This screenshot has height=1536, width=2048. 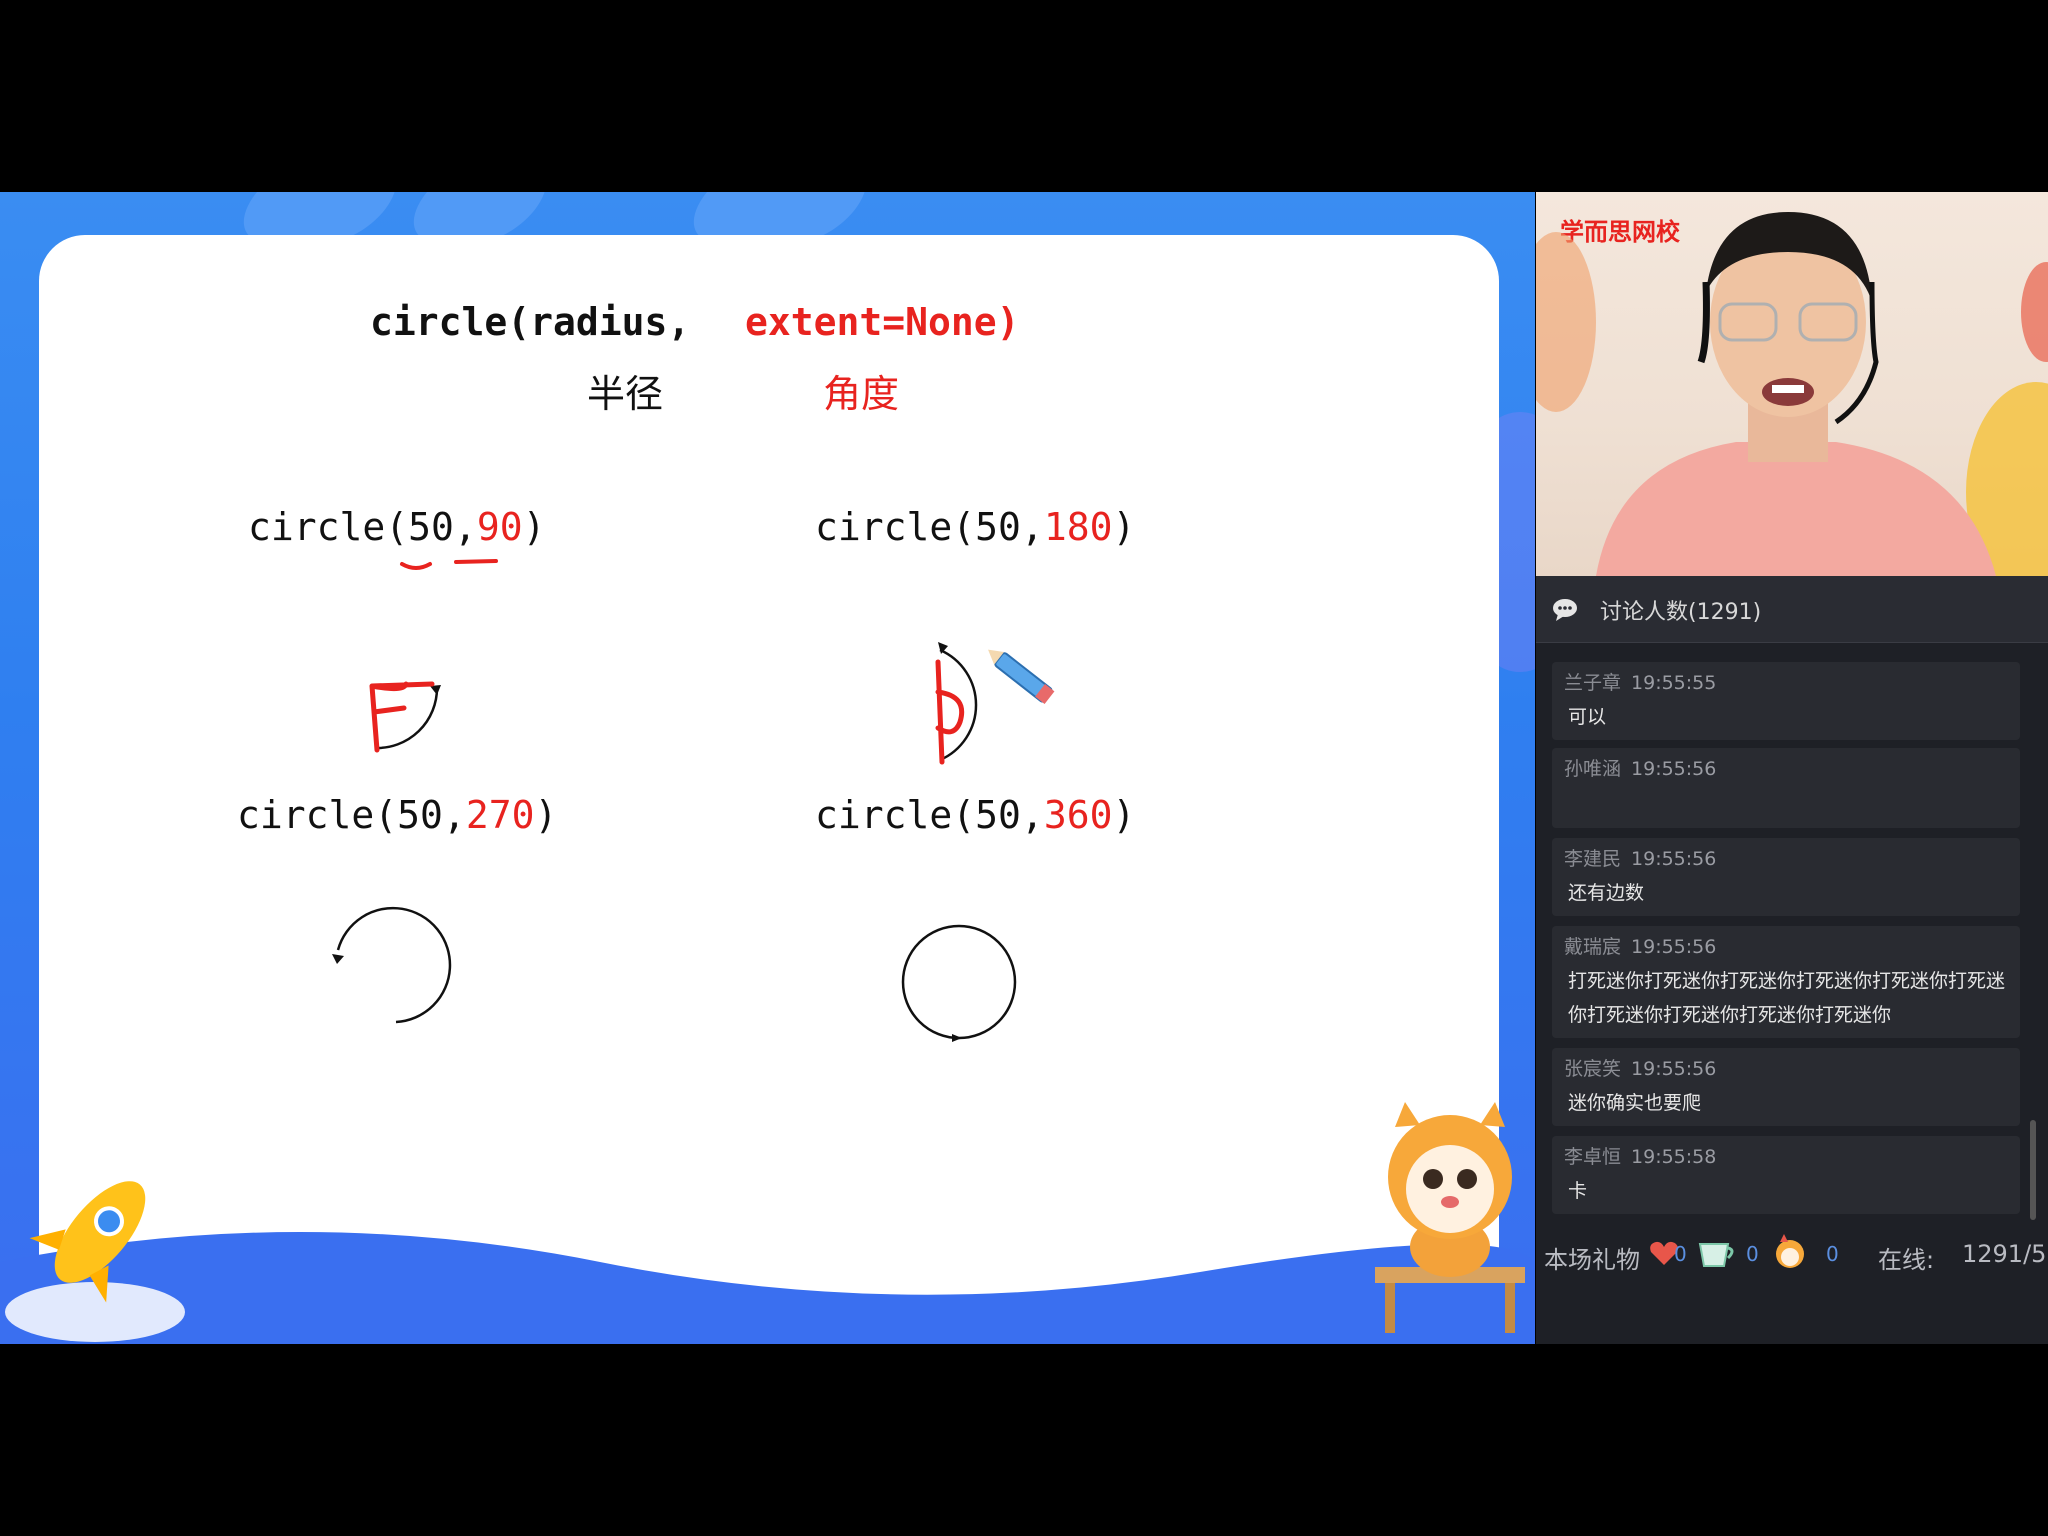 What do you see at coordinates (956, 703) in the screenshot?
I see `arc-180-drawing` at bounding box center [956, 703].